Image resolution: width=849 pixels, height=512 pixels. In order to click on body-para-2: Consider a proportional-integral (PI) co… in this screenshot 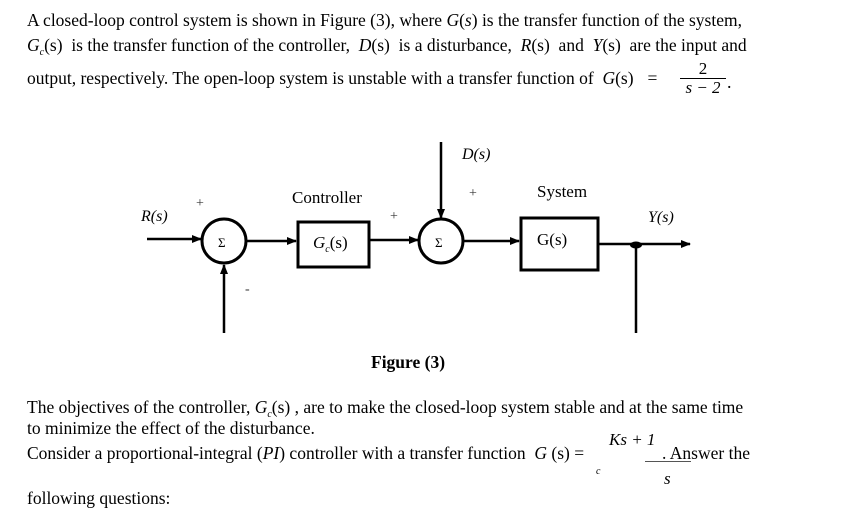, I will do `click(305, 453)`.